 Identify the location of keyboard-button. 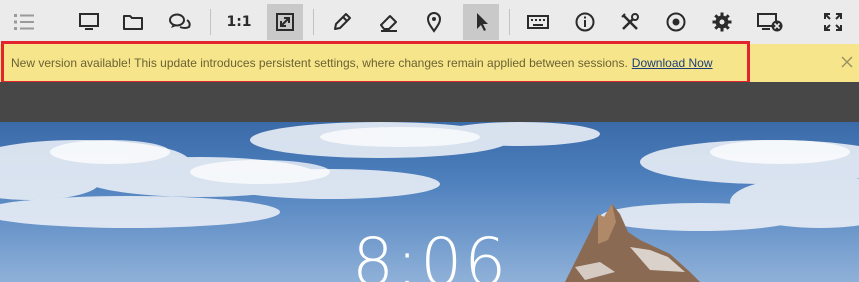
(538, 22).